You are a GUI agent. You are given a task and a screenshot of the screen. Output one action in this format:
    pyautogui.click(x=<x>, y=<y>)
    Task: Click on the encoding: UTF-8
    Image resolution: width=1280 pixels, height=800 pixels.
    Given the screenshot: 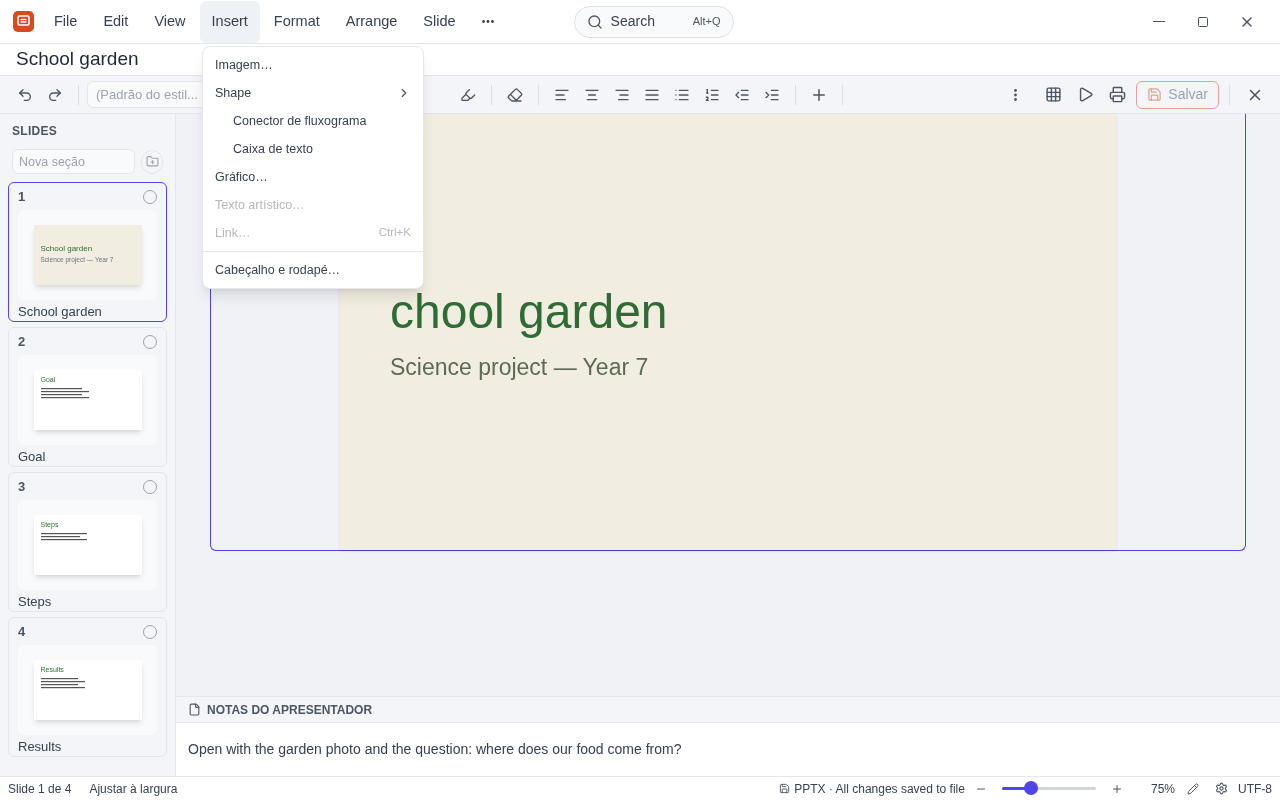 What is the action you would take?
    pyautogui.click(x=1255, y=789)
    